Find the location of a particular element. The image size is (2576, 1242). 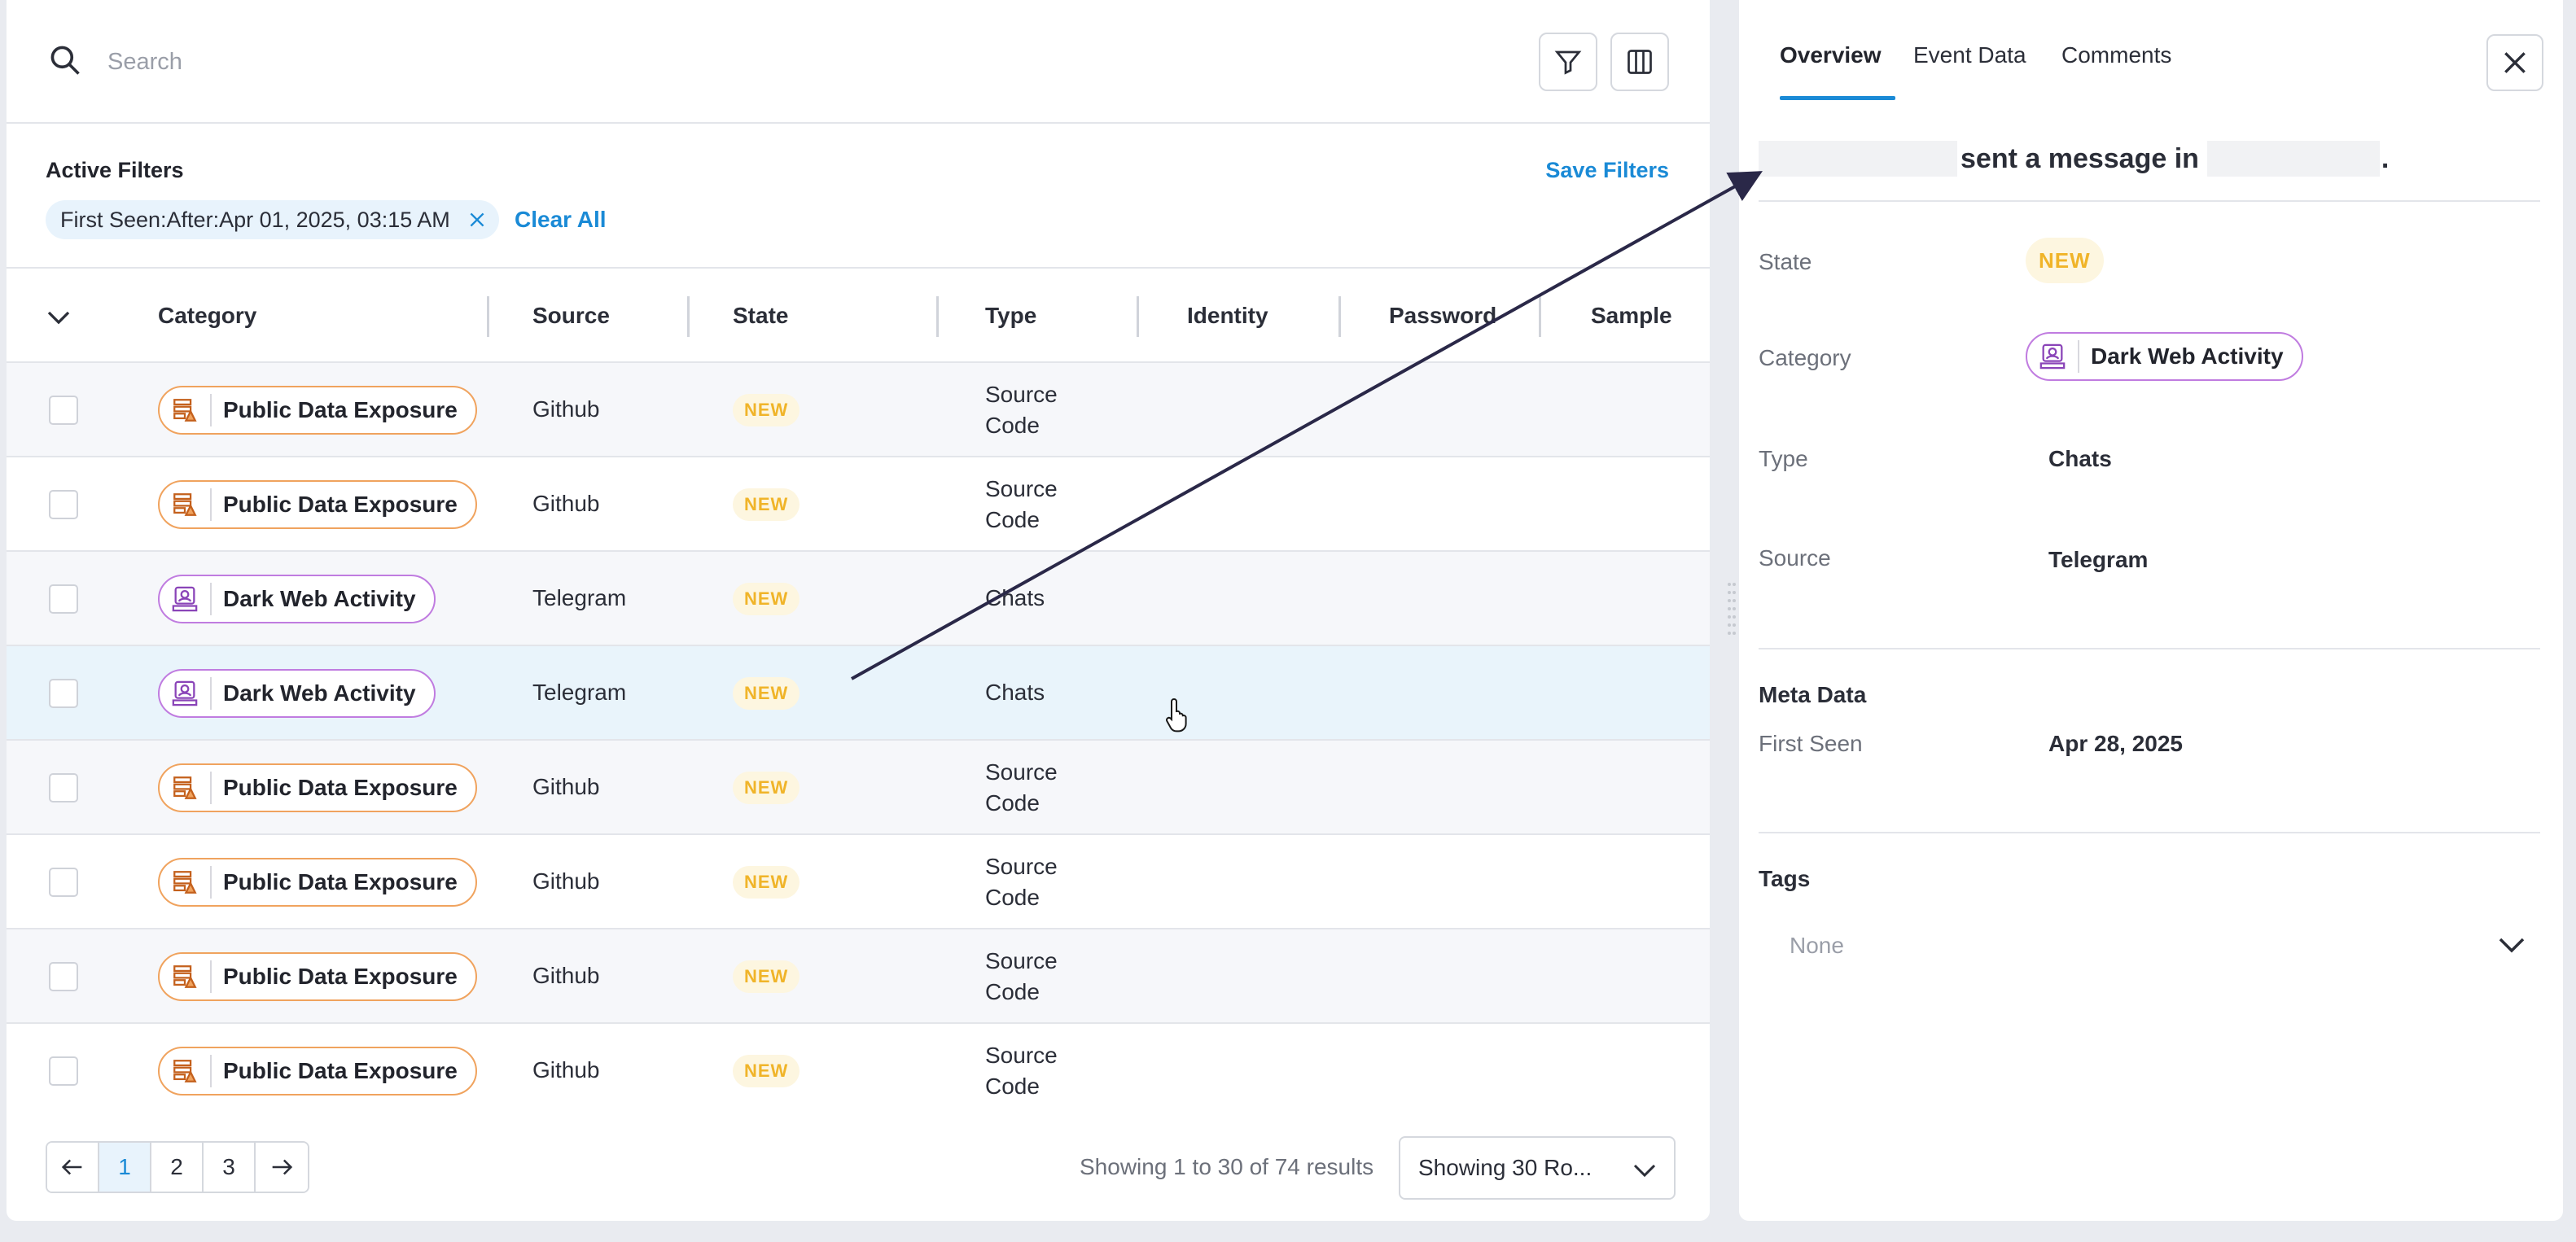

tags-value: None is located at coordinates (1817, 945).